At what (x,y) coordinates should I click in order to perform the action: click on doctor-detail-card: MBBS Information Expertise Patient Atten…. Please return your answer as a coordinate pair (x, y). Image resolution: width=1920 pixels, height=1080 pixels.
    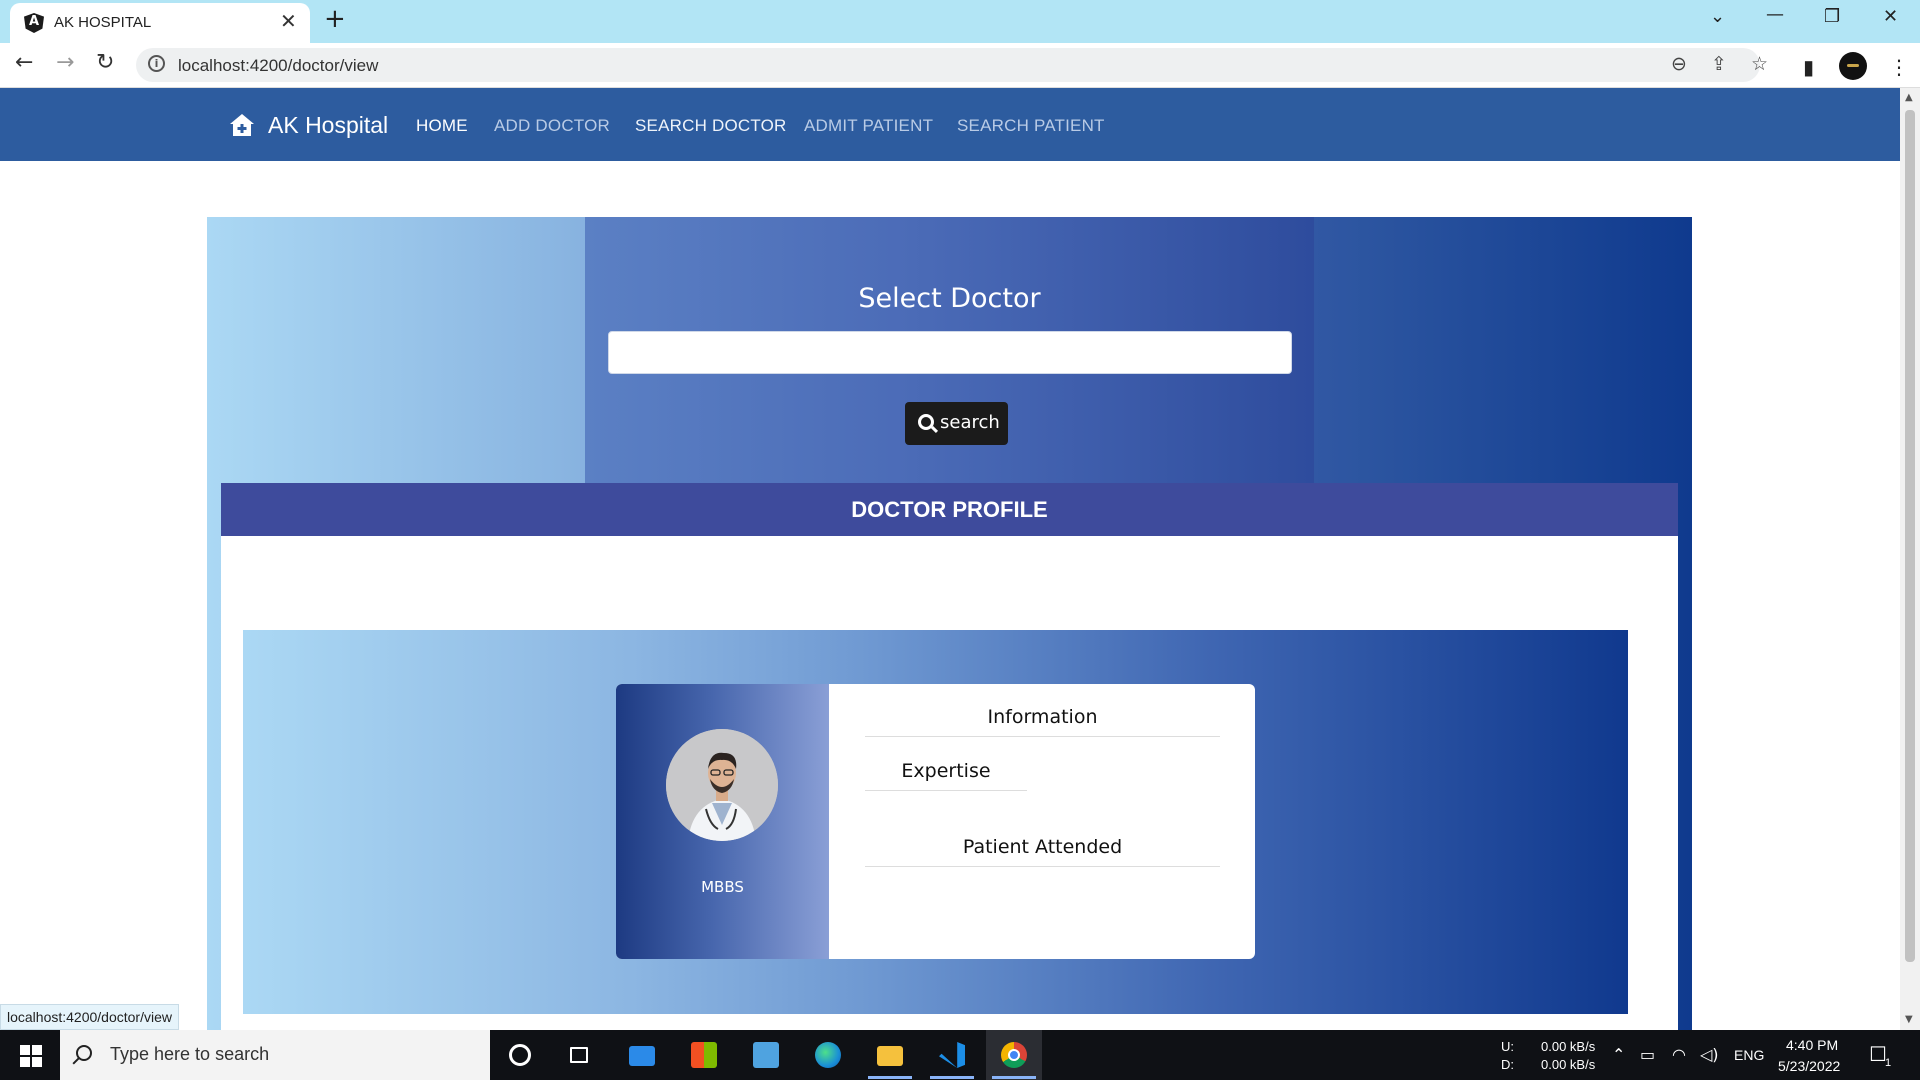
    Looking at the image, I should click on (935, 821).